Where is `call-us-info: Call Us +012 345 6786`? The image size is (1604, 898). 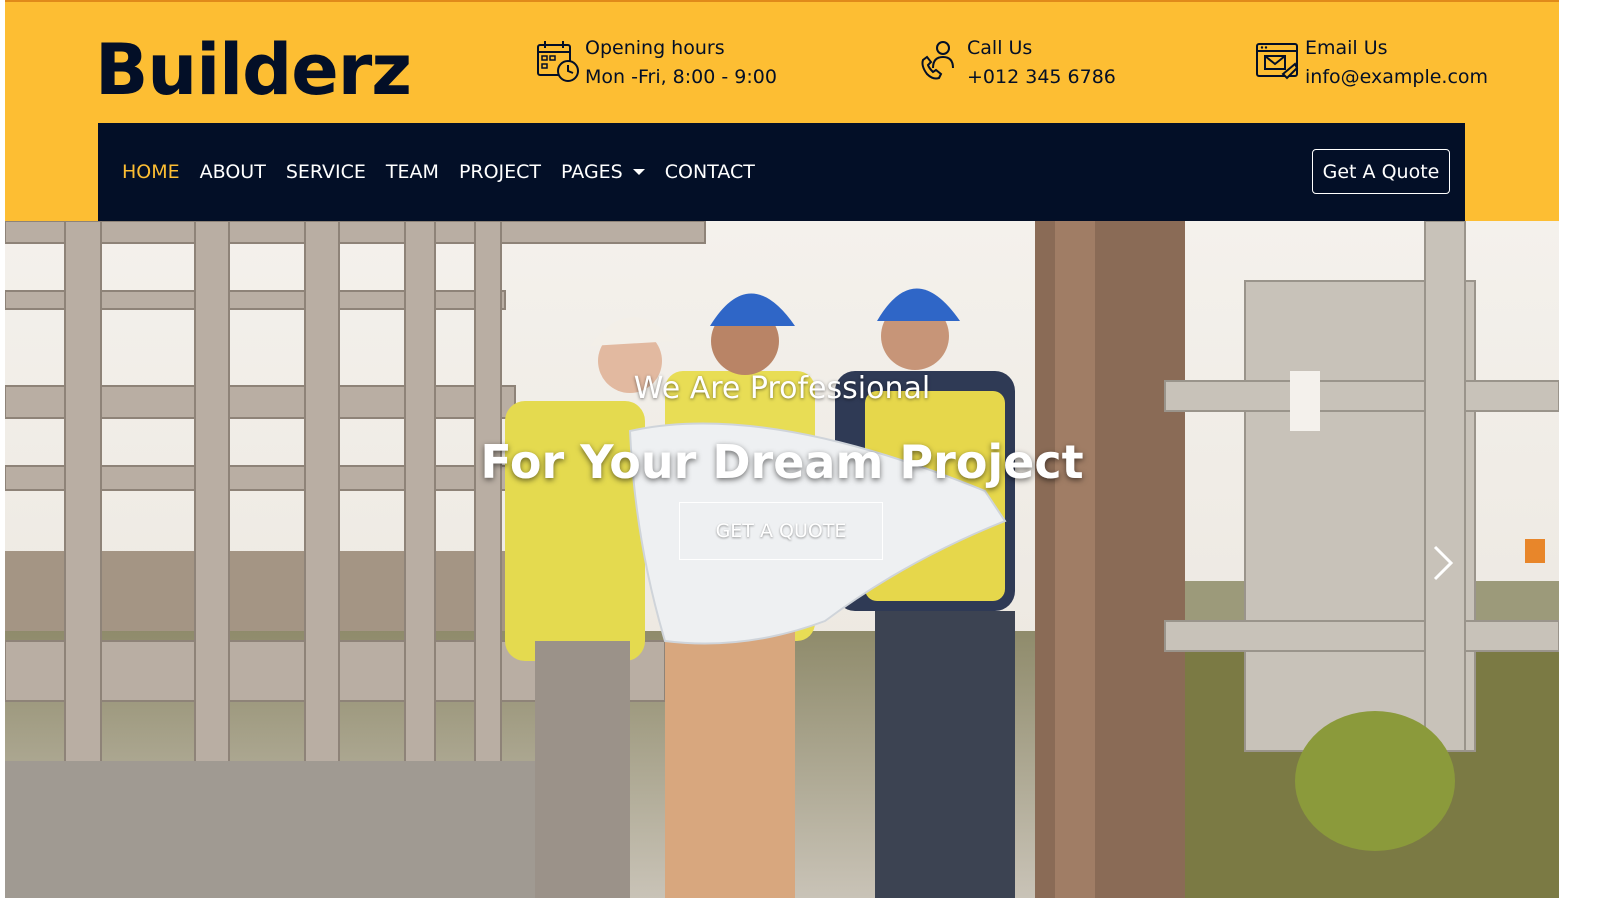
call-us-info: Call Us +012 345 6786 is located at coordinates (1016, 63).